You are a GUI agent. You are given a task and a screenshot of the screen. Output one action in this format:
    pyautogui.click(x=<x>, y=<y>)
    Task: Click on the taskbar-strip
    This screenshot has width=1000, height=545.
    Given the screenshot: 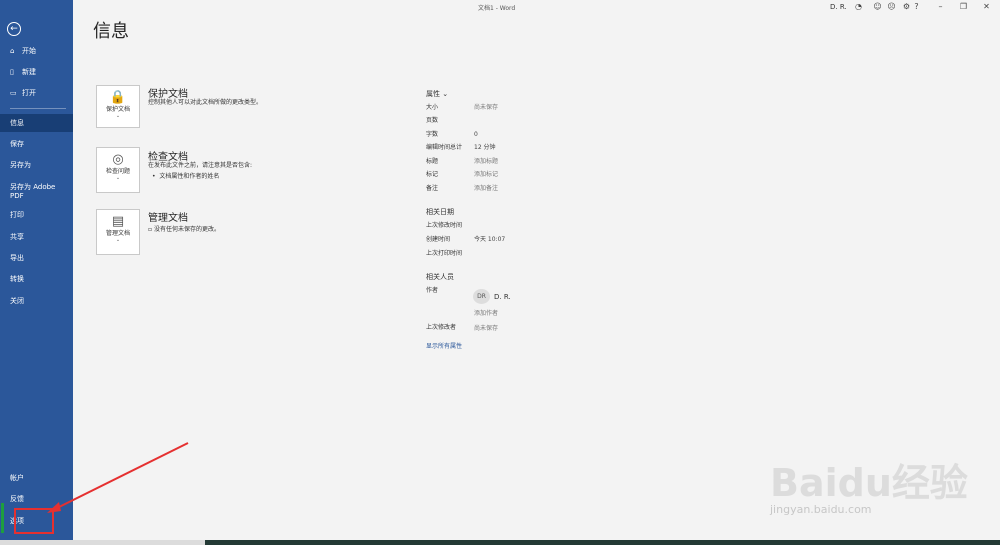 What is the action you would take?
    pyautogui.click(x=500, y=542)
    